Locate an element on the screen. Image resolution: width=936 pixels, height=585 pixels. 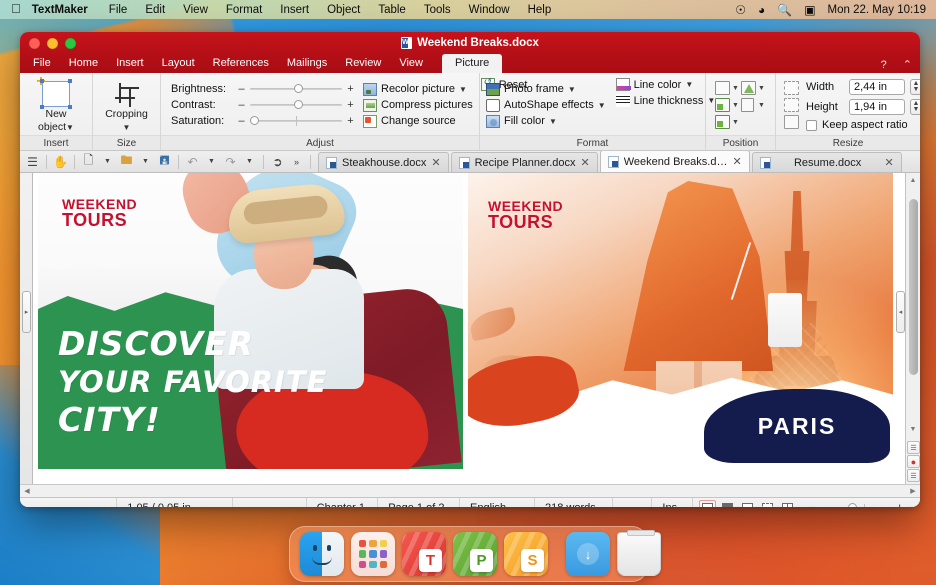
height-stepper: ▲ ▼ is located at coordinates (915, 107).